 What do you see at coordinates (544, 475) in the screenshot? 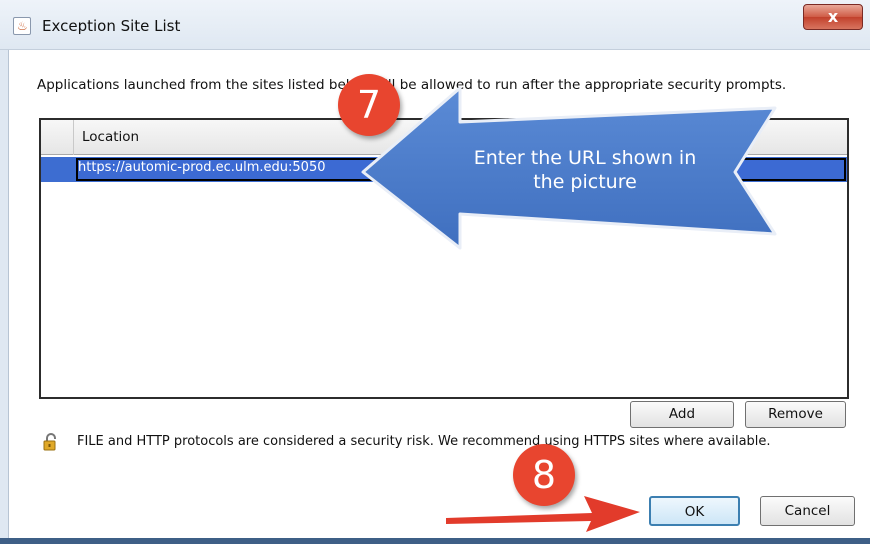
I see `step-8-badge: 8` at bounding box center [544, 475].